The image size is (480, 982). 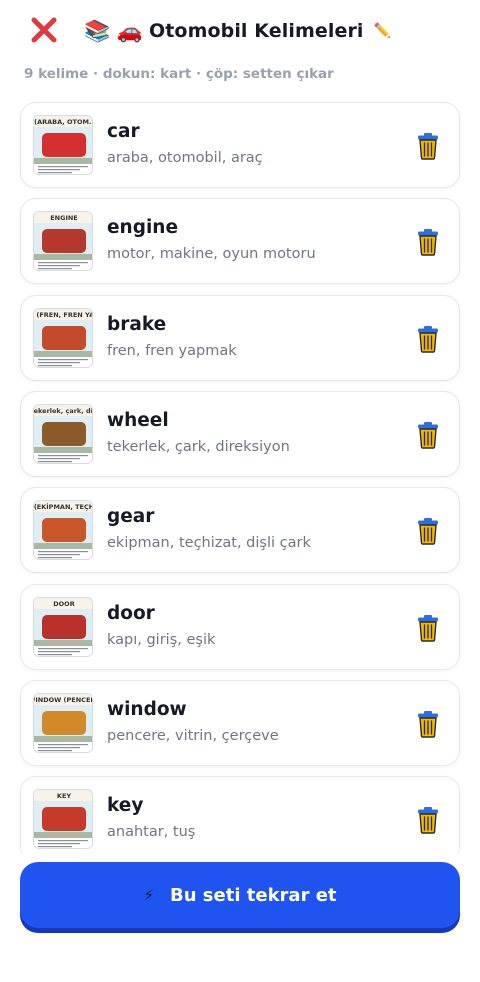 What do you see at coordinates (240, 626) in the screenshot?
I see `word-card: DOOR door kapı, giriş, eşik` at bounding box center [240, 626].